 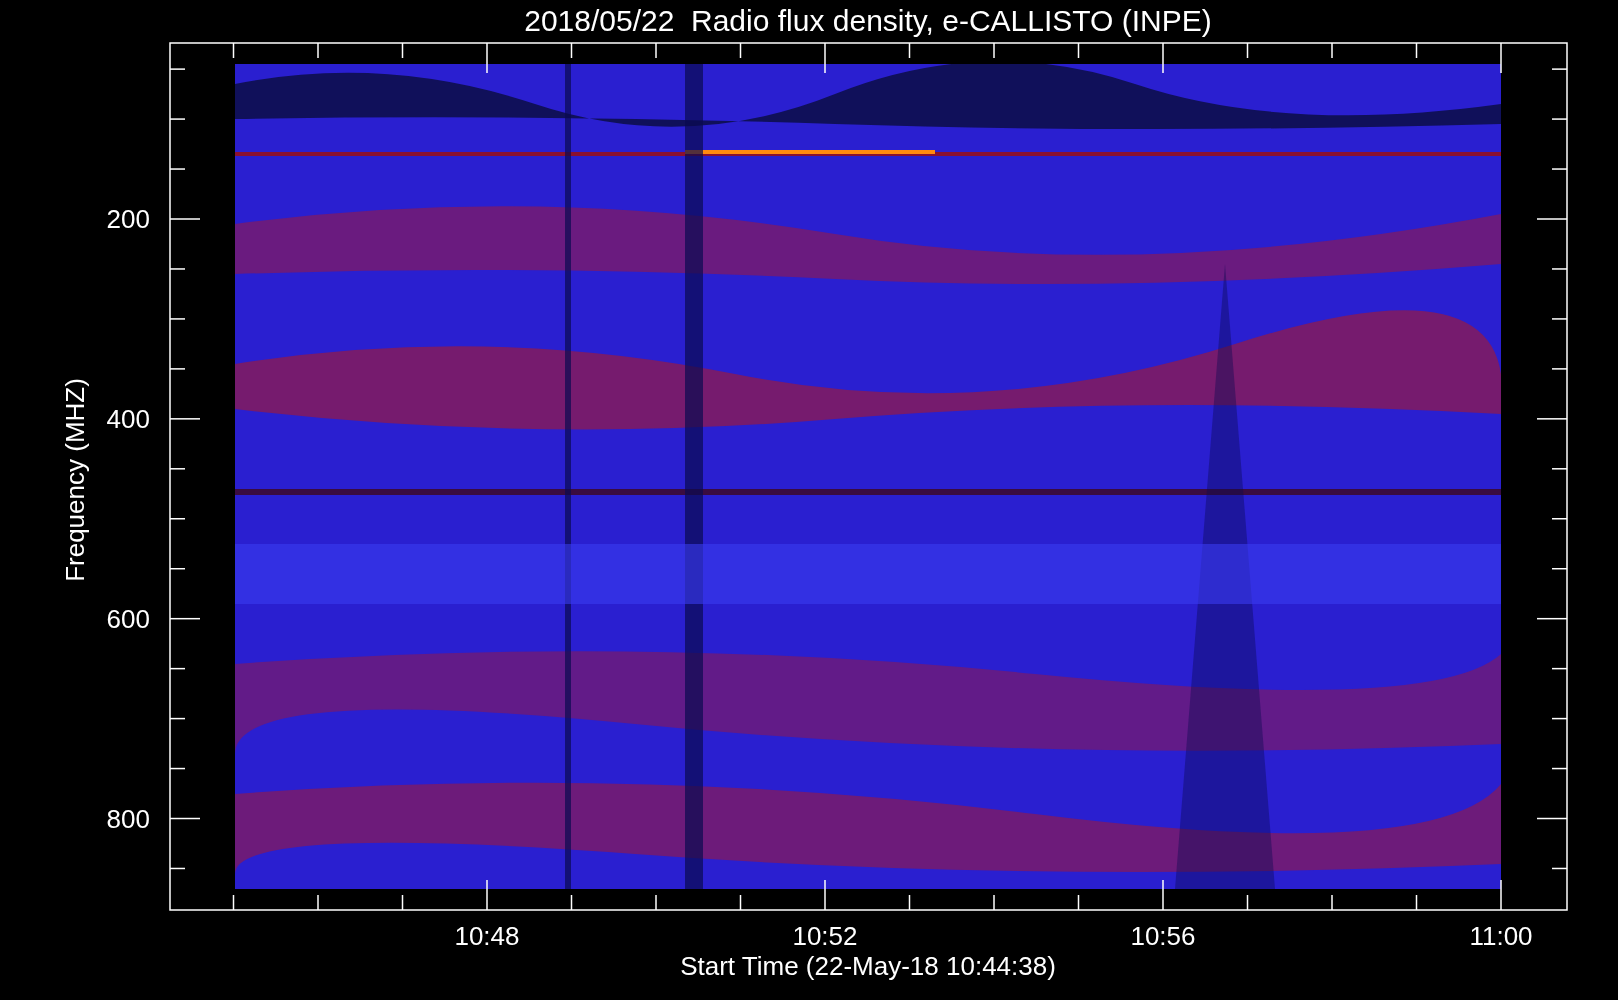 I want to click on tick-label: 10:48, so click(x=487, y=936).